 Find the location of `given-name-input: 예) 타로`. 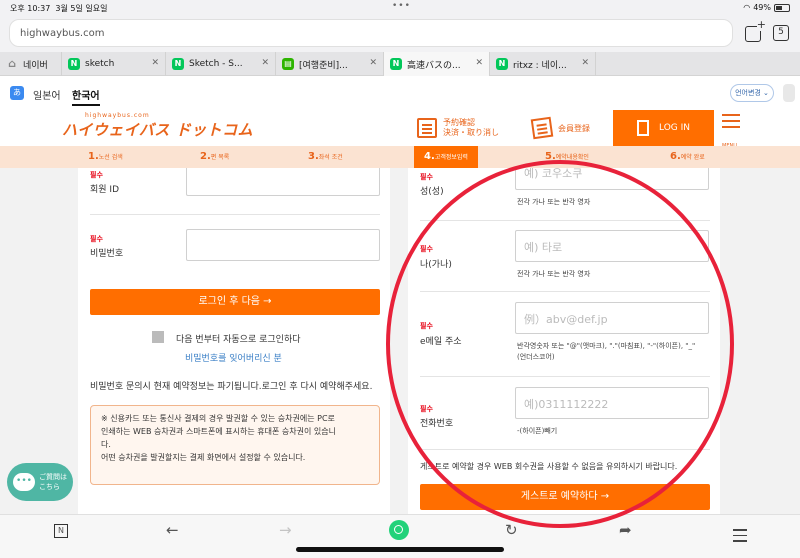

given-name-input: 예) 타로 is located at coordinates (612, 246).